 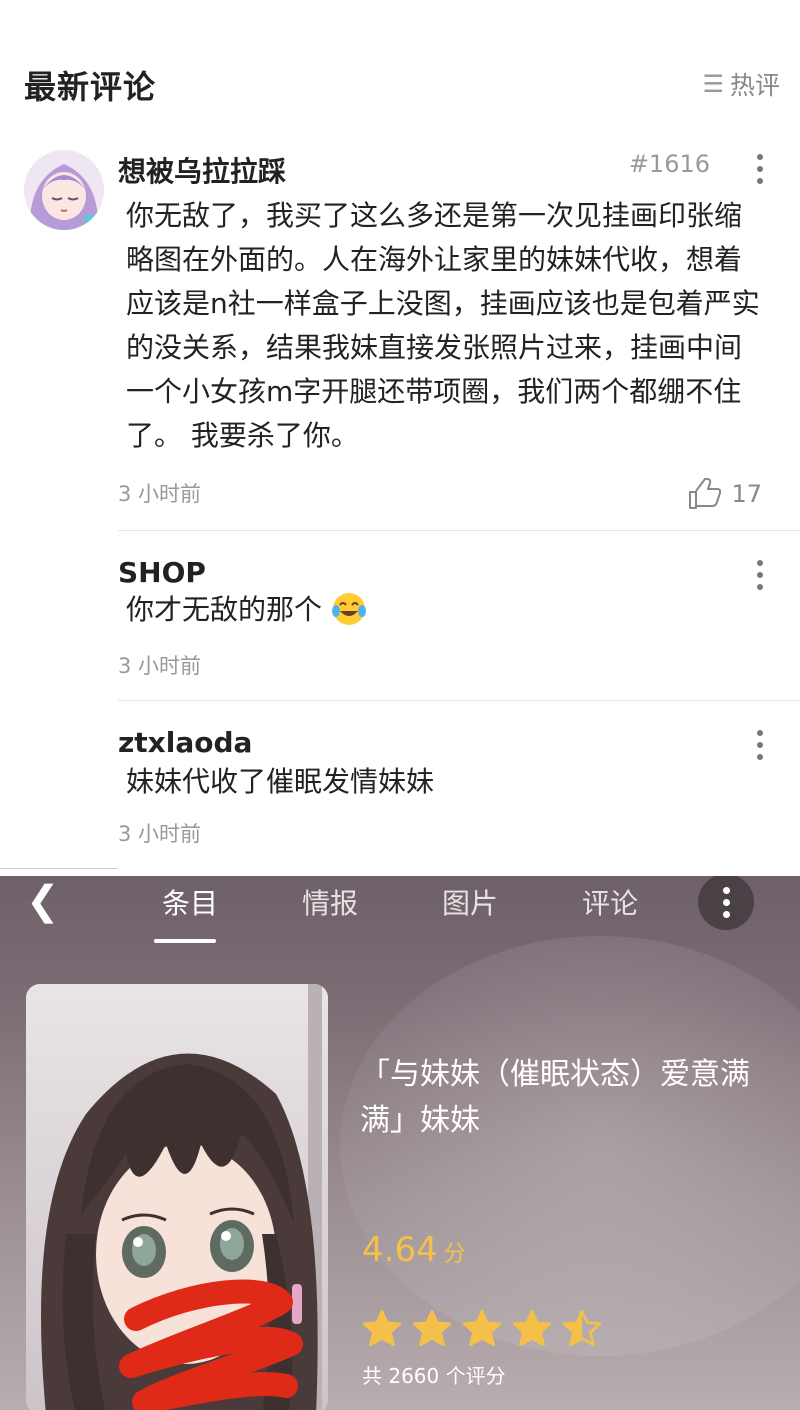 I want to click on avatar, so click(x=64, y=190).